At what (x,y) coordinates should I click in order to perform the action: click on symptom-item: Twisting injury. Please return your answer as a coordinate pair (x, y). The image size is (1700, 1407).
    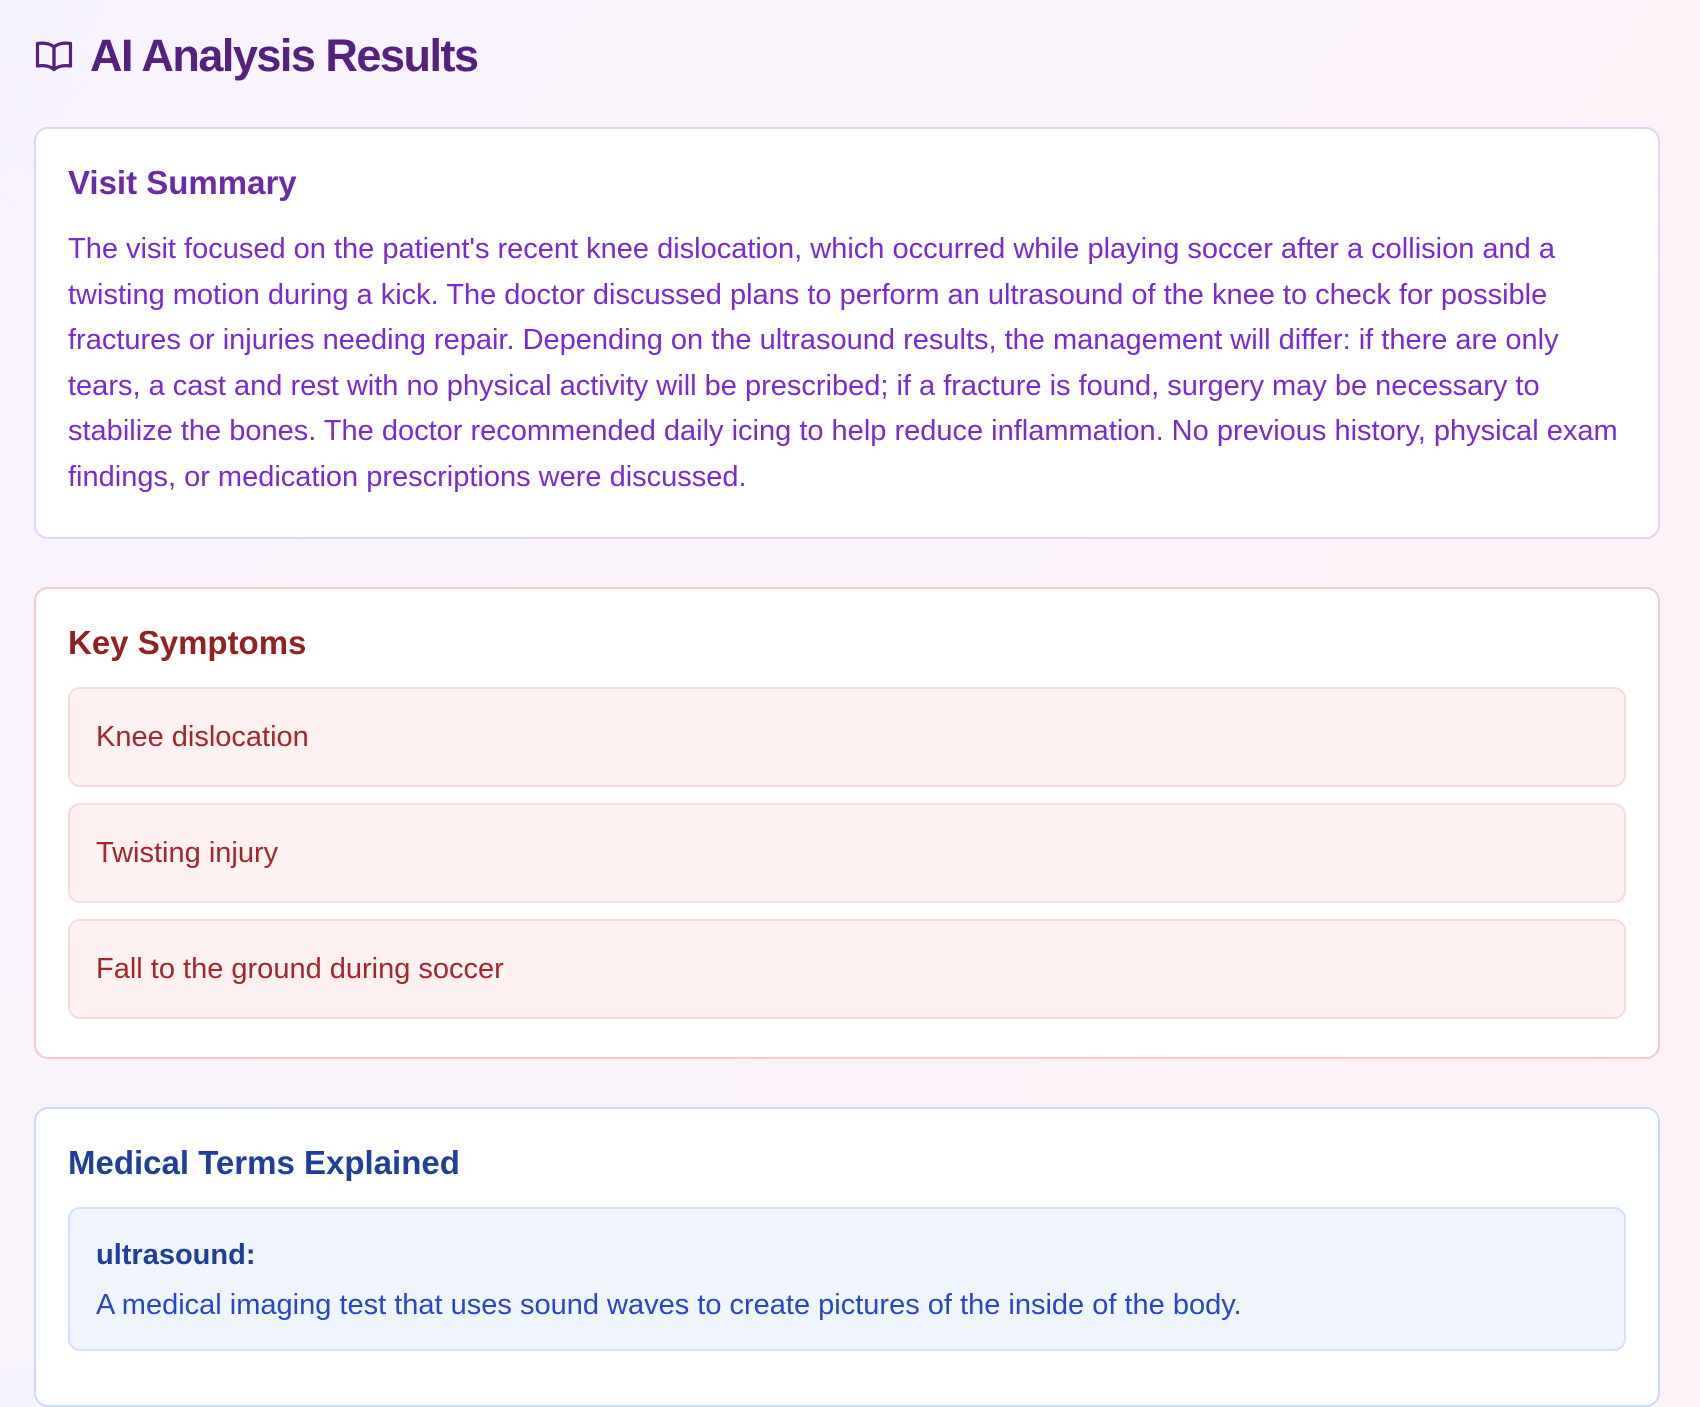
    Looking at the image, I should click on (847, 853).